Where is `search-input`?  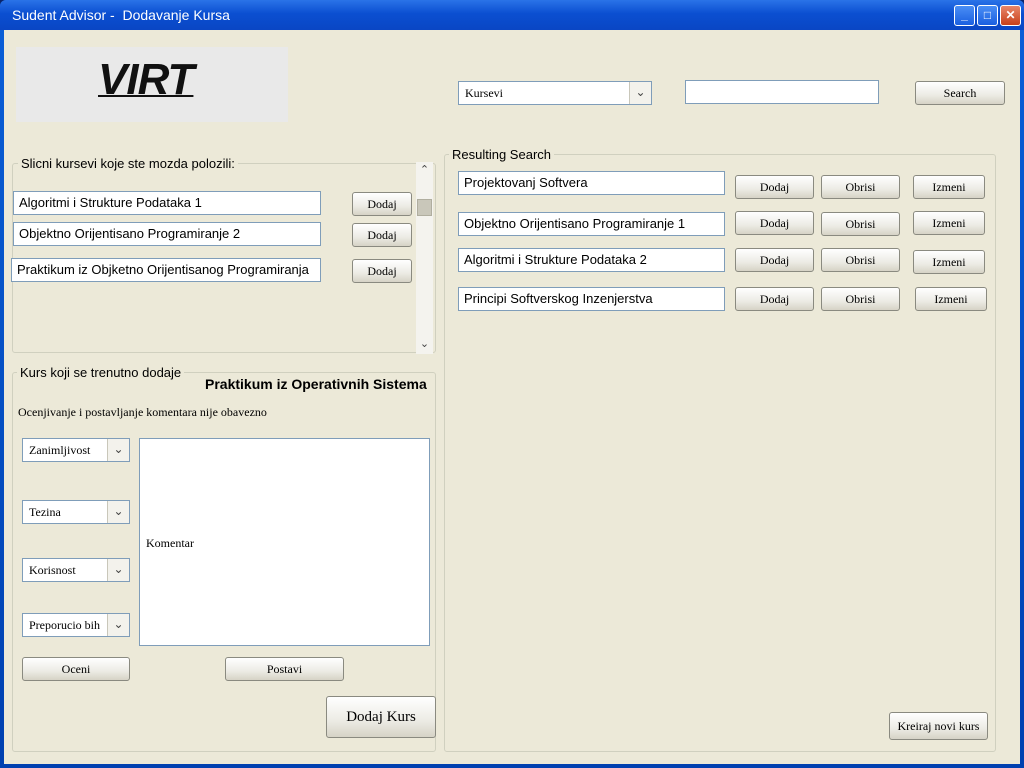 search-input is located at coordinates (782, 92).